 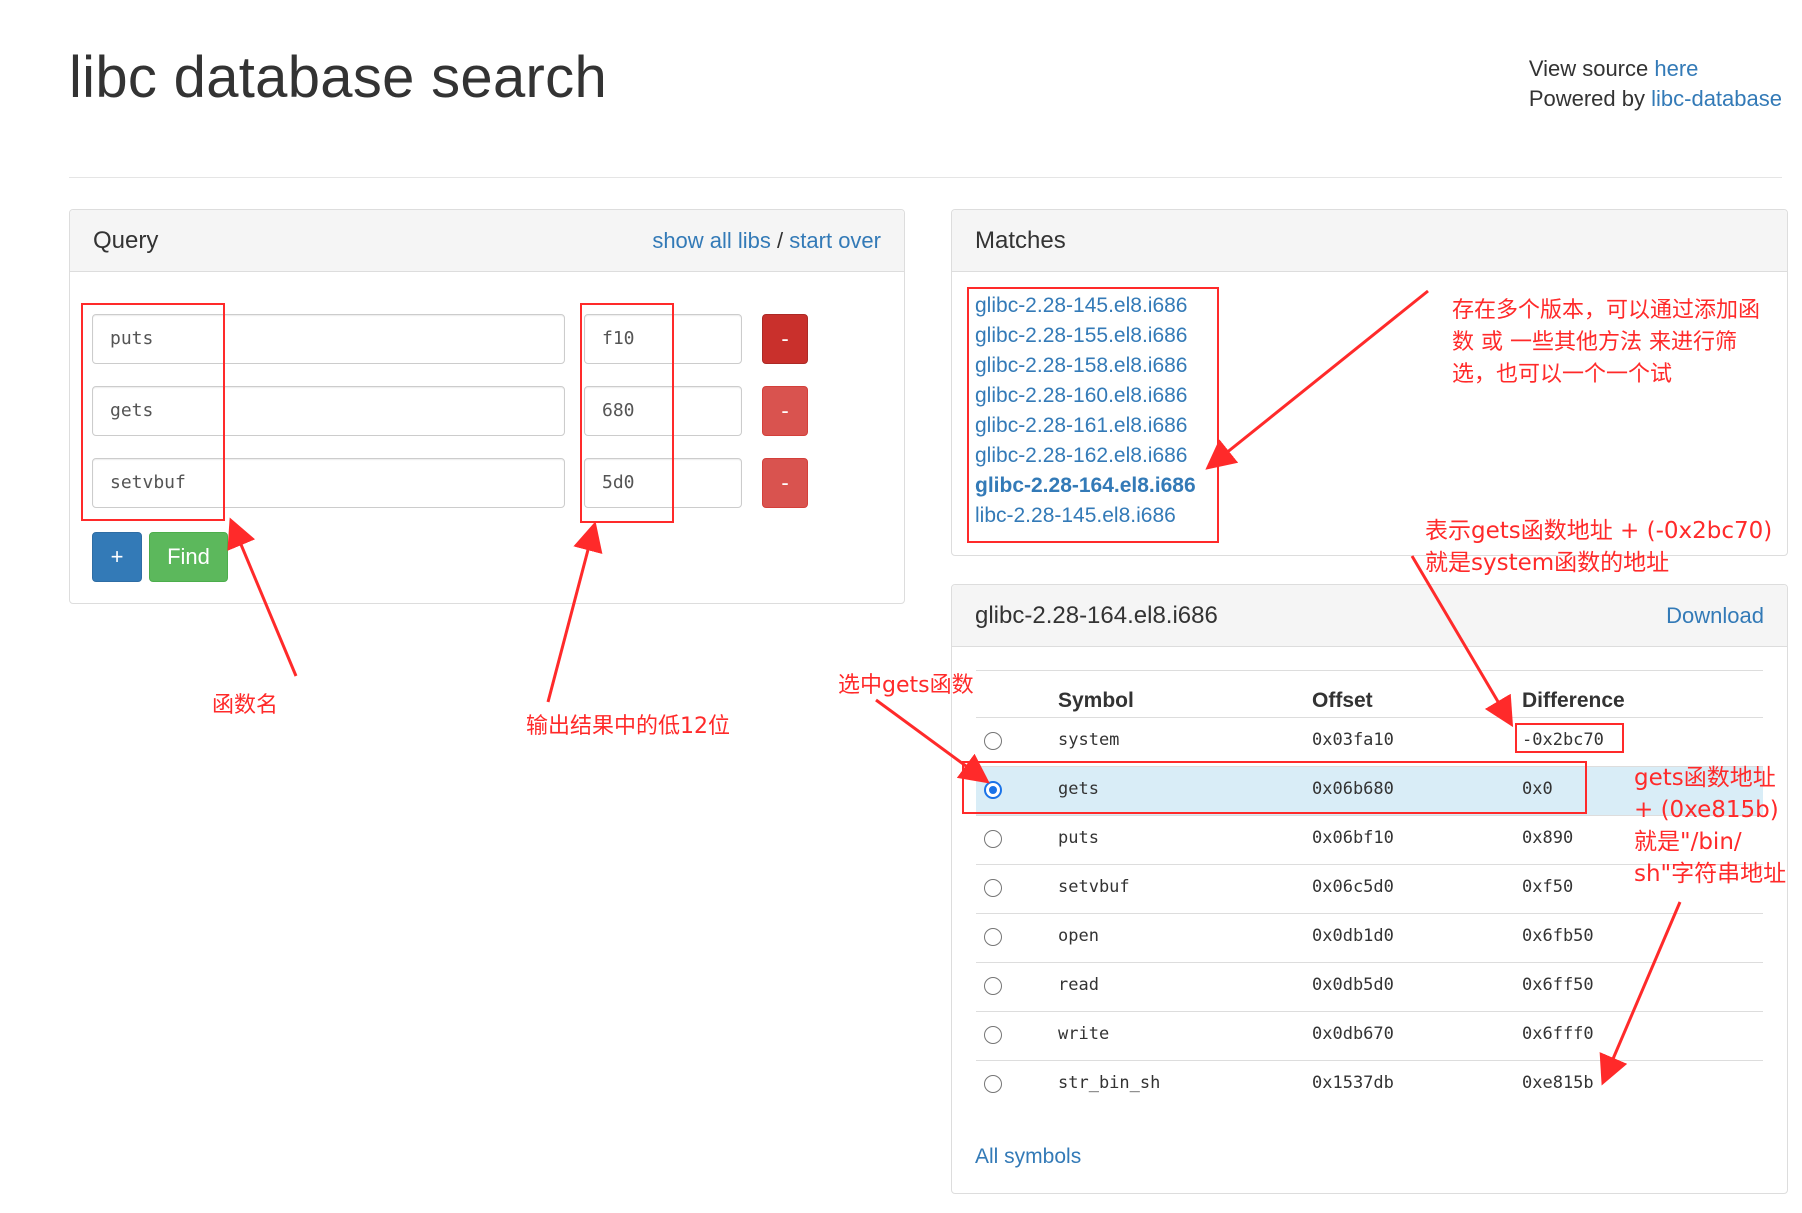 I want to click on arrow-low12, so click(x=574, y=612).